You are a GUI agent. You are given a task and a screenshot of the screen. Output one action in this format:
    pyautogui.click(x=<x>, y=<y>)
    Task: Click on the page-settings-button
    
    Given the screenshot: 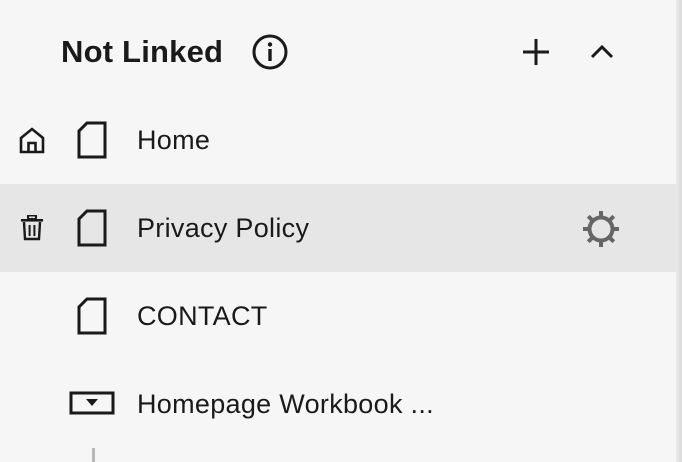 What is the action you would take?
    pyautogui.click(x=601, y=229)
    